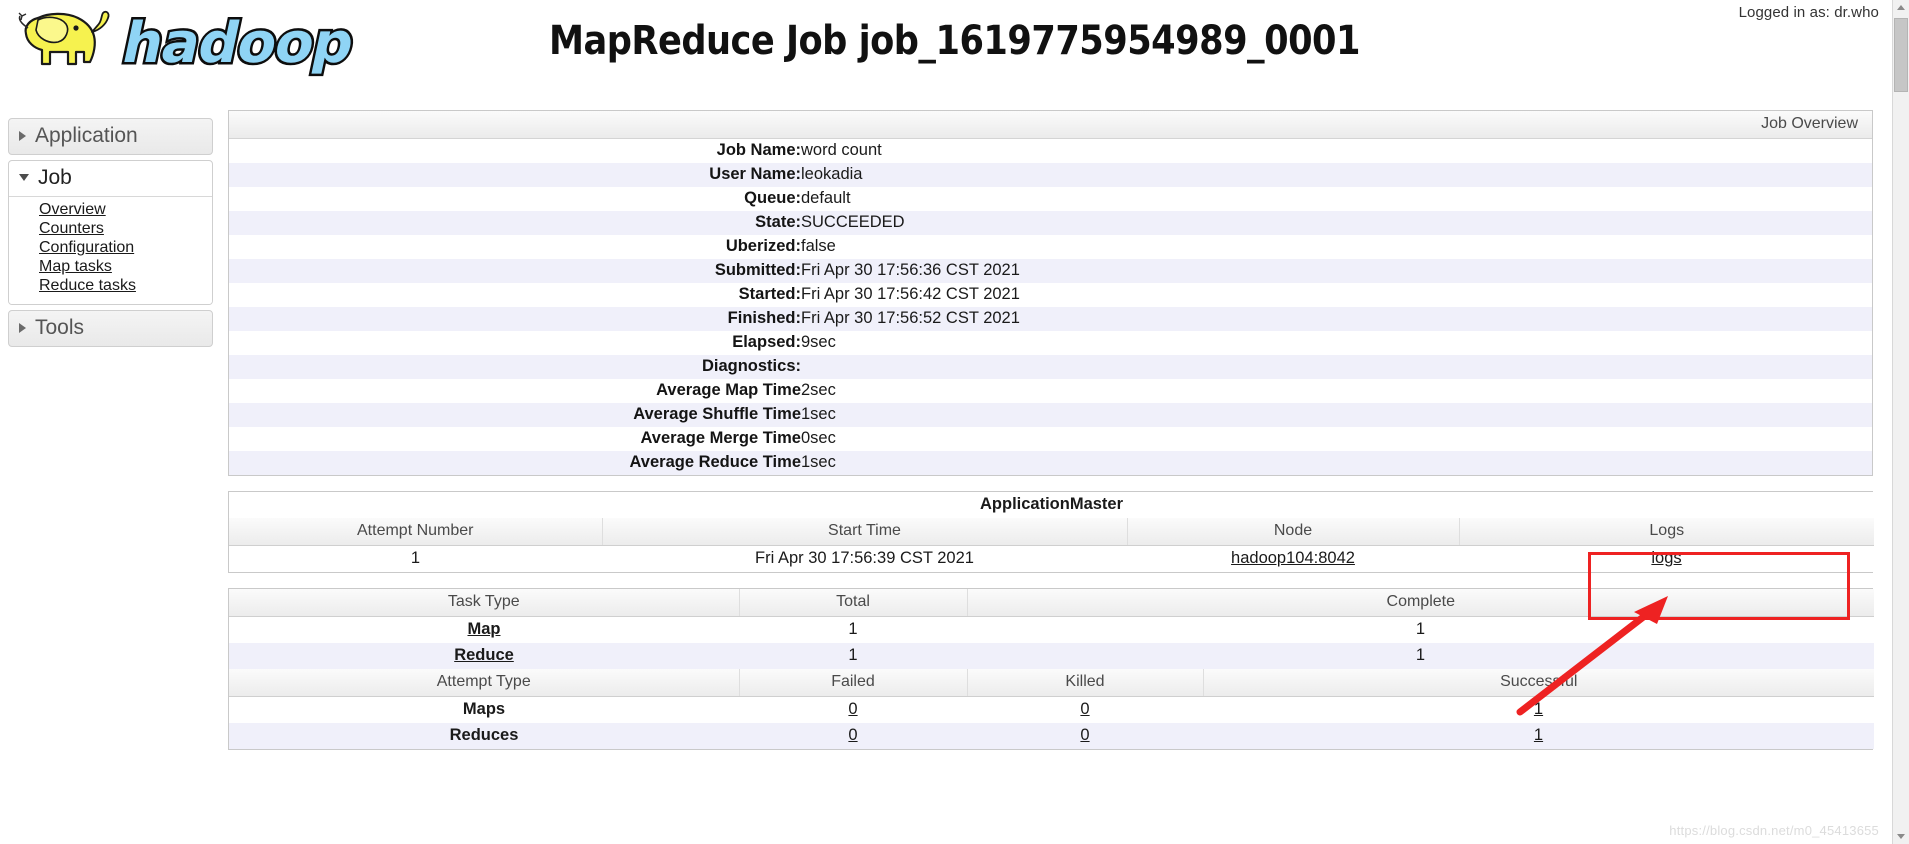 This screenshot has width=1909, height=844. What do you see at coordinates (757, 270) in the screenshot?
I see `row-label: Submitted:` at bounding box center [757, 270].